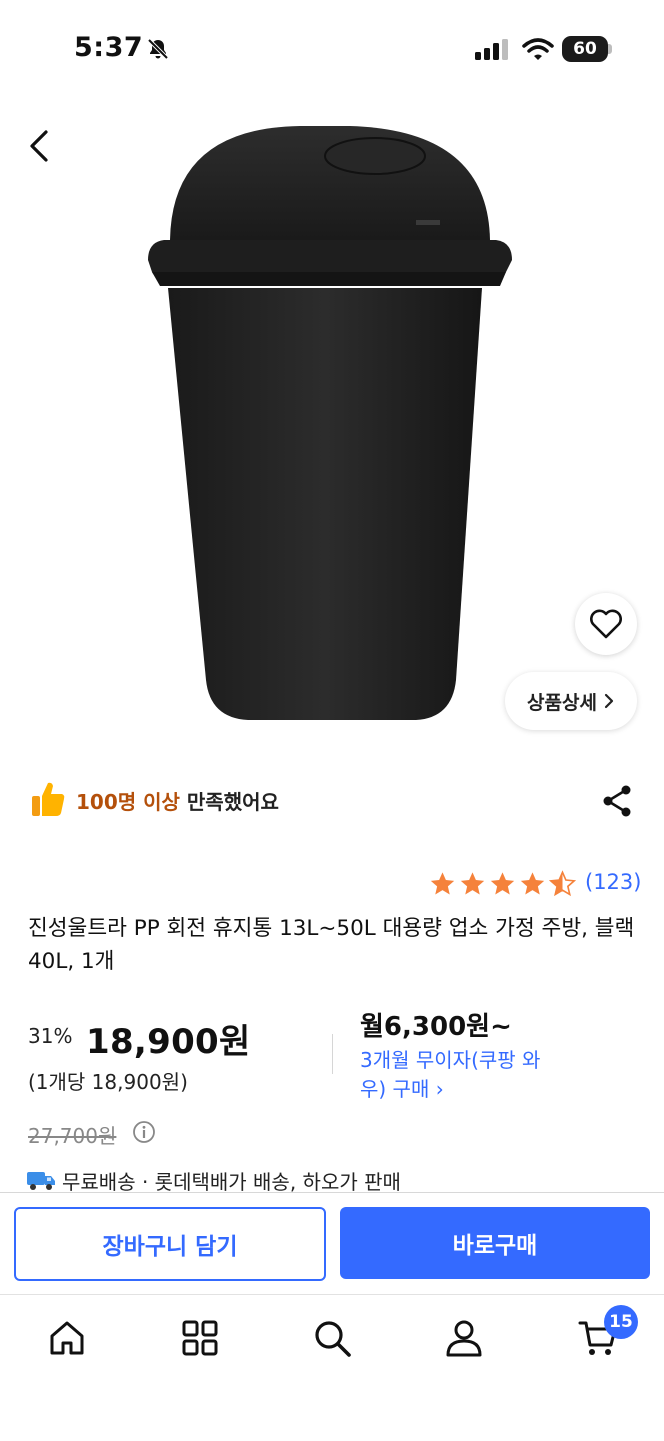 This screenshot has height=1441, width=664. What do you see at coordinates (48, 799) in the screenshot?
I see `thumbs-up-icon` at bounding box center [48, 799].